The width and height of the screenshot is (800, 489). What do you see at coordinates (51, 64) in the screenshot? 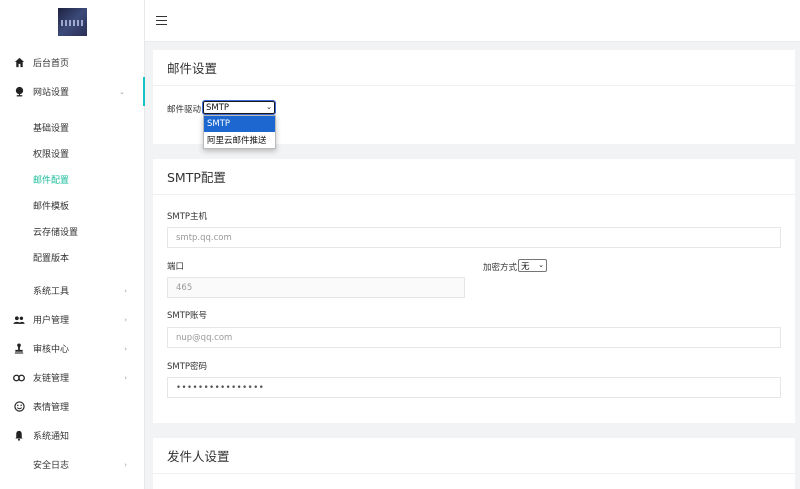
I see `sidebar-item-label: 后台首页` at bounding box center [51, 64].